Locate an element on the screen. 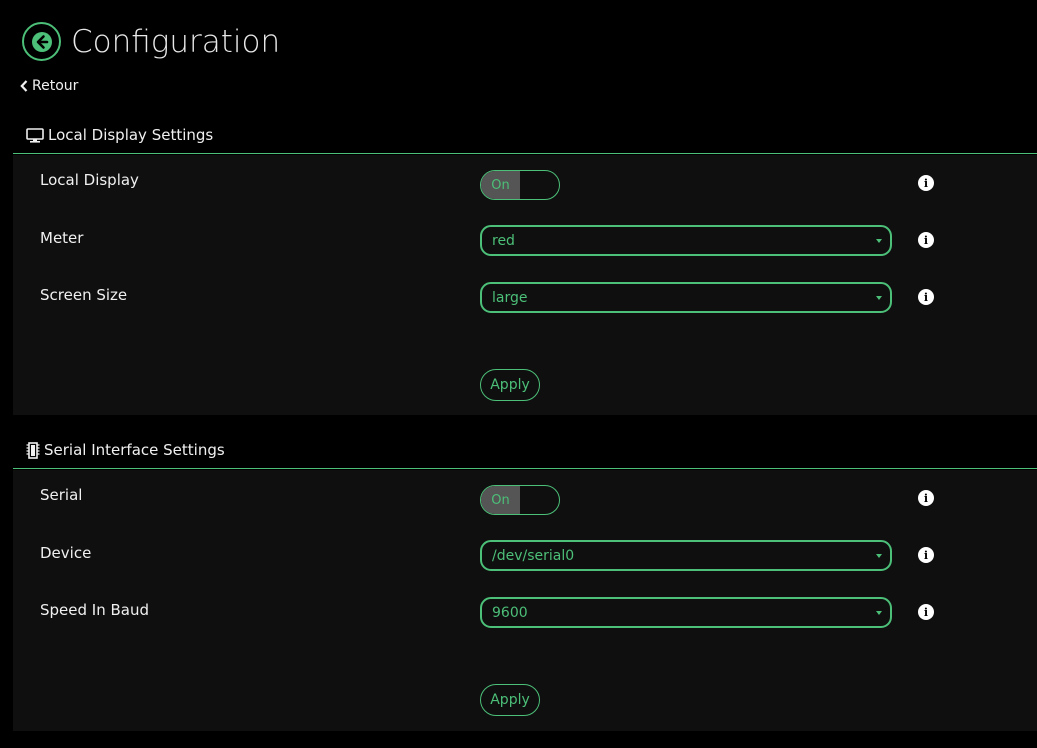 The image size is (1037, 748). screen-size-row: Screen Size large i is located at coordinates (525, 298).